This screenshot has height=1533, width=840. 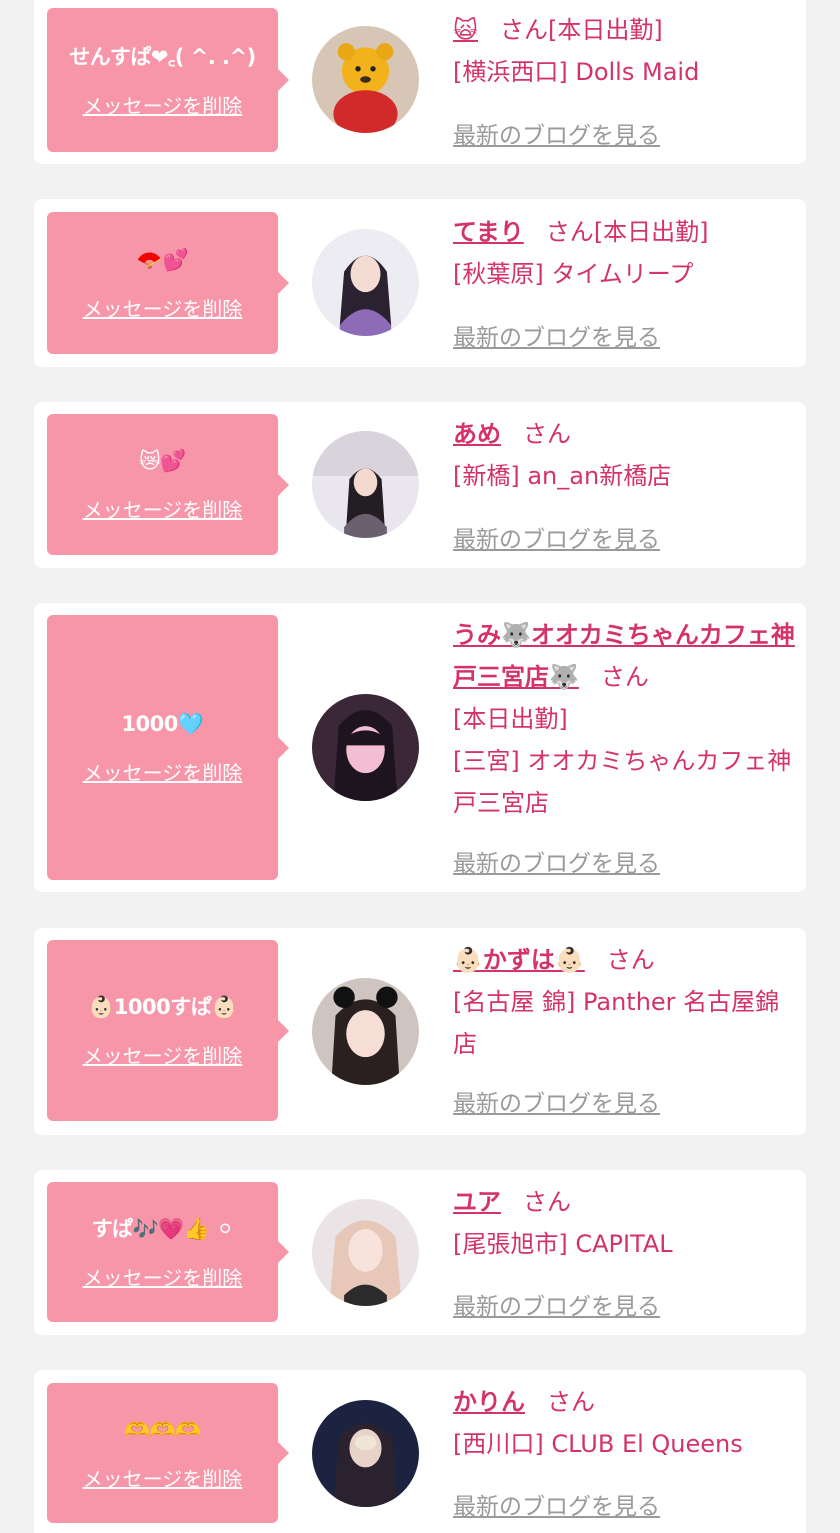 I want to click on message-bubble: 😿💕 メッセージを削除, so click(x=168, y=484).